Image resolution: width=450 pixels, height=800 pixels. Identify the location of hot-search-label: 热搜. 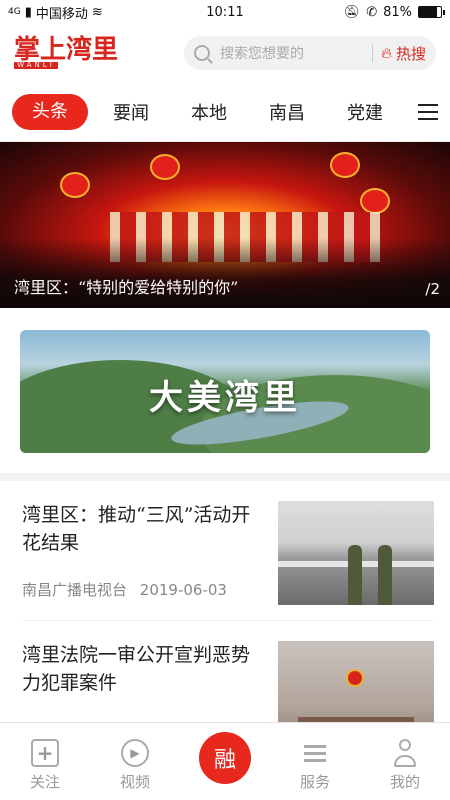
(410, 53).